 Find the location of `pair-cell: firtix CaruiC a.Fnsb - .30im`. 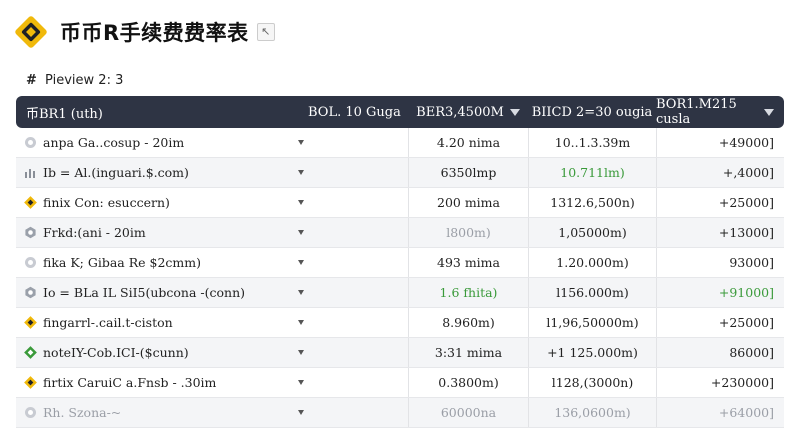

pair-cell: firtix CaruiC a.Fnsb - .30im is located at coordinates (162, 382).